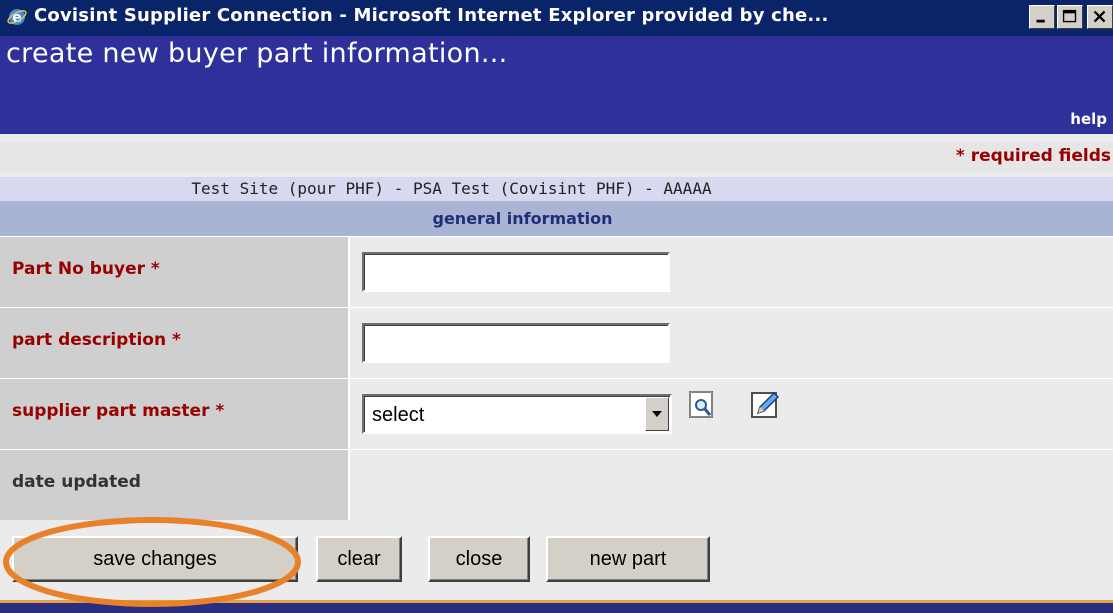 The width and height of the screenshot is (1113, 613). What do you see at coordinates (766, 405) in the screenshot?
I see `edit-icon` at bounding box center [766, 405].